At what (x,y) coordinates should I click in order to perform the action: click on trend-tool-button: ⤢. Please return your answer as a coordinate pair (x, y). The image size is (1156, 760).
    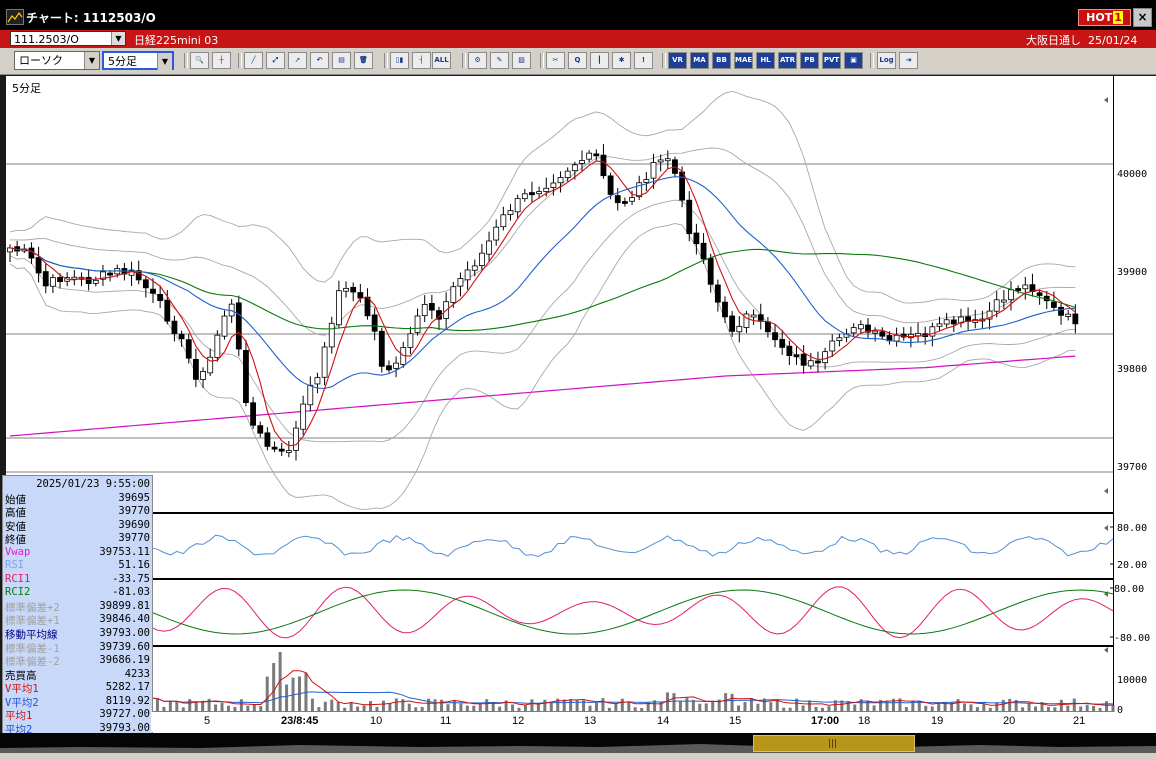
    Looking at the image, I should click on (275, 60).